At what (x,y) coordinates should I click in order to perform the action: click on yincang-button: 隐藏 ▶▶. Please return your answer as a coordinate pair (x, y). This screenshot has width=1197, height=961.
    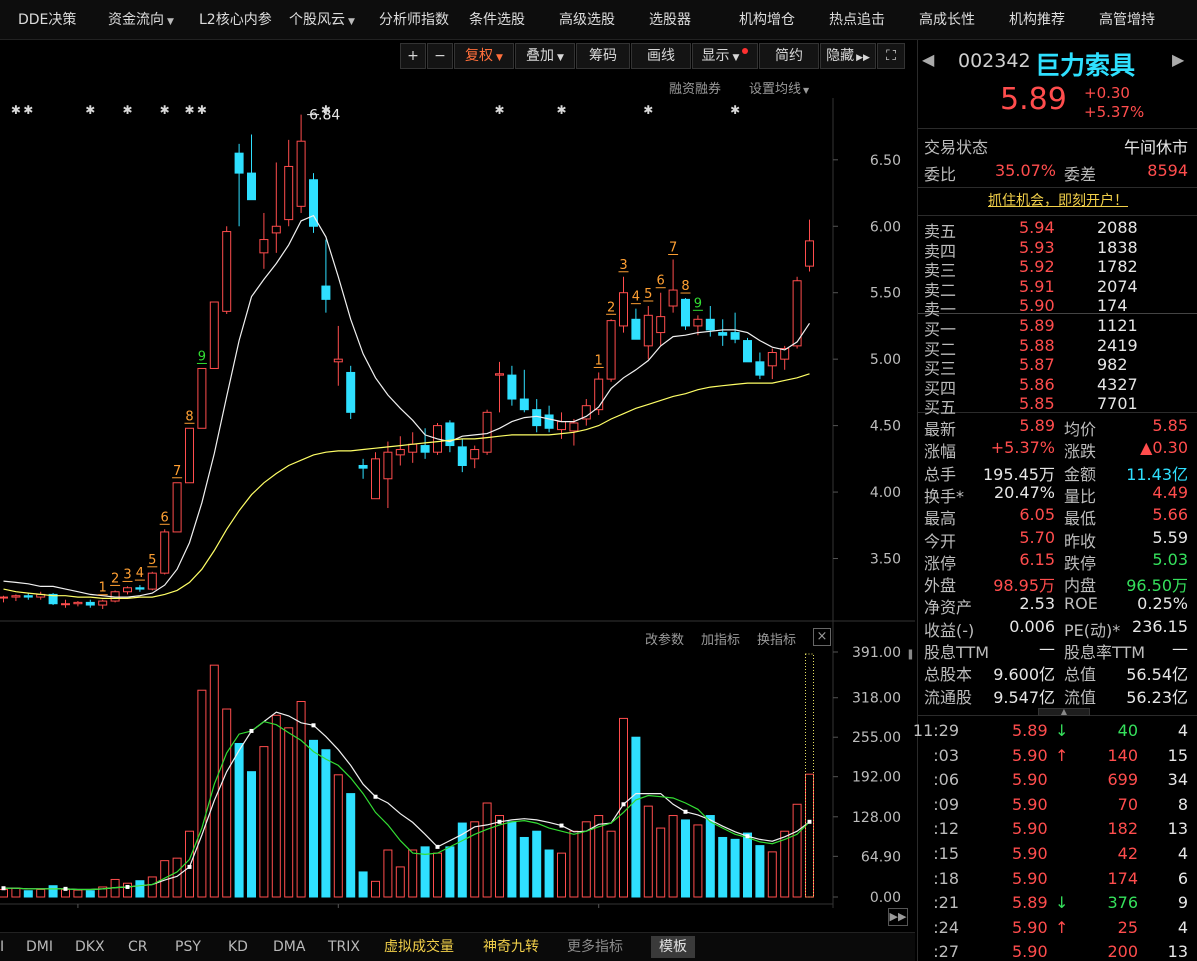
    Looking at the image, I should click on (848, 56).